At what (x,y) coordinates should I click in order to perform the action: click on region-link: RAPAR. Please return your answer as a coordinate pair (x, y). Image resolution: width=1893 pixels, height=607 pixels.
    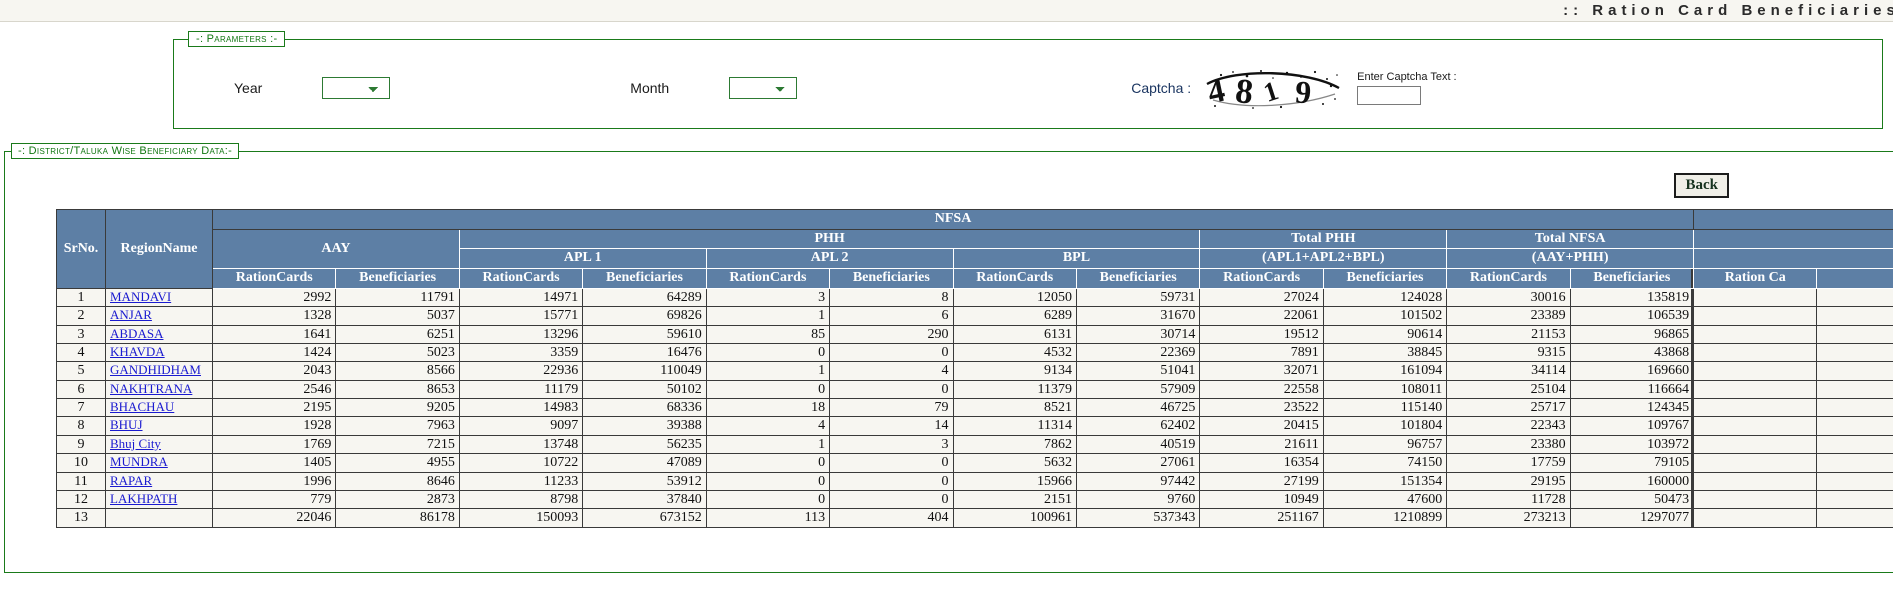
    Looking at the image, I should click on (131, 480).